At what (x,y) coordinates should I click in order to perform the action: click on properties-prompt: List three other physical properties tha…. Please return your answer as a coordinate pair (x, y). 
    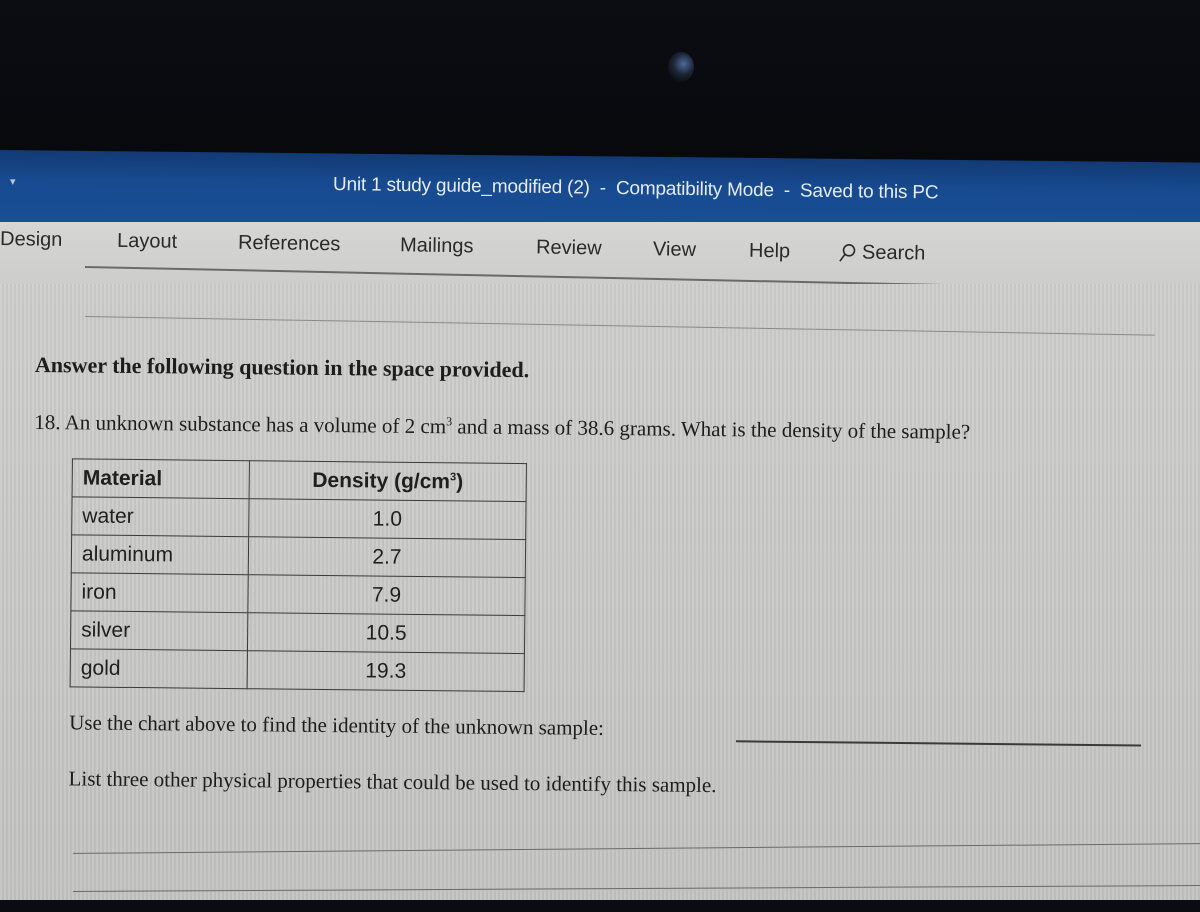
    Looking at the image, I should click on (392, 782).